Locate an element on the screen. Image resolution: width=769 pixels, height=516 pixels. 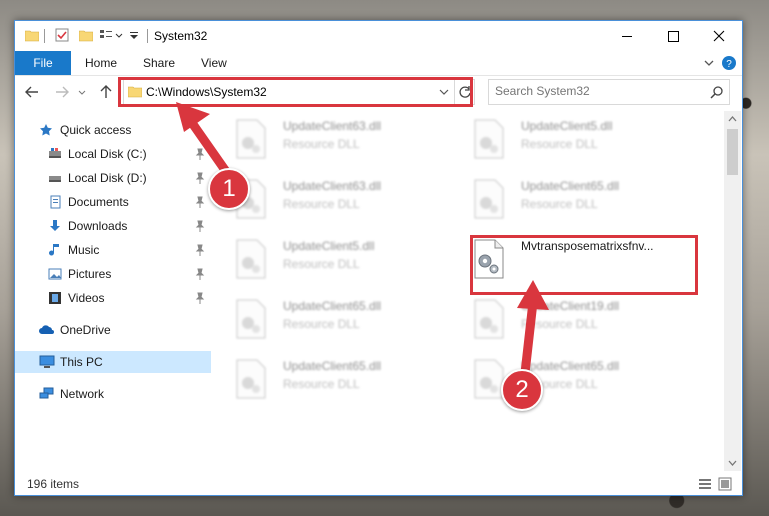
sidebar-item-label: OneDrive is located at coordinates (85, 330).